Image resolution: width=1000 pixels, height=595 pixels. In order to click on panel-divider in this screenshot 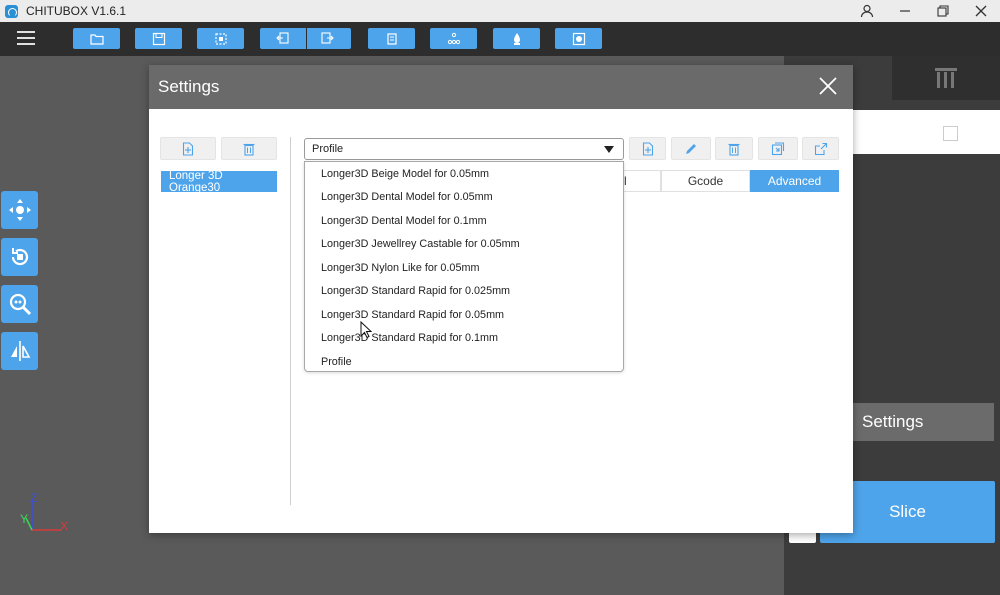, I will do `click(290, 321)`.